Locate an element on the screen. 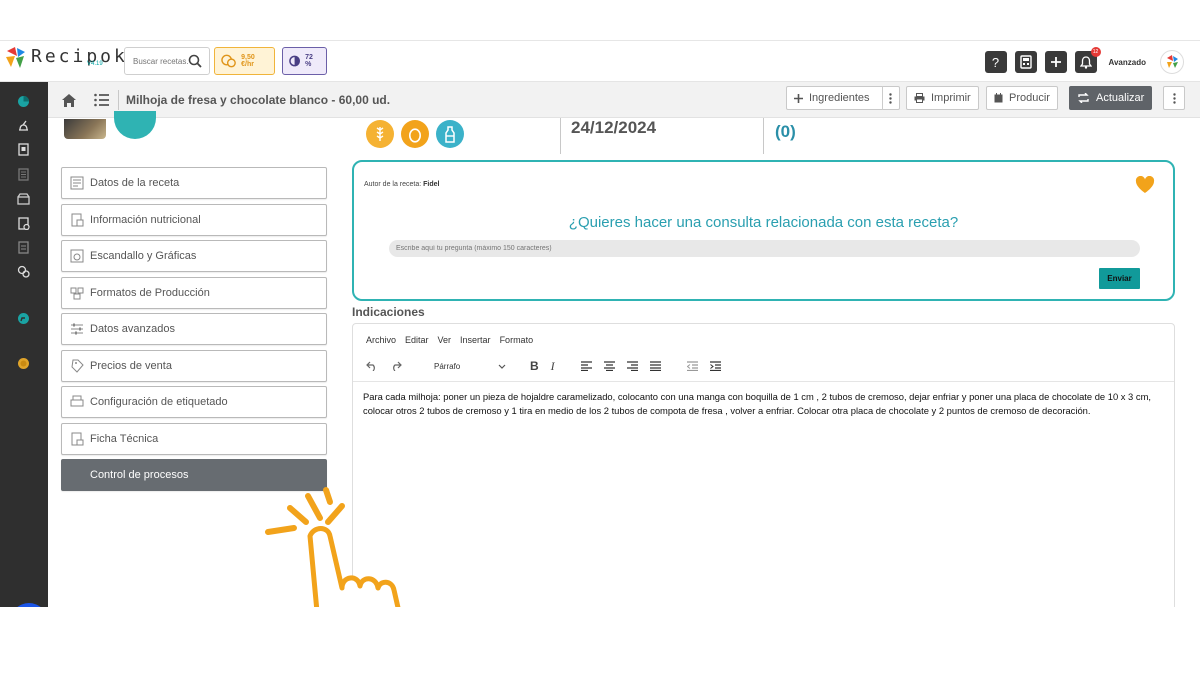 This screenshot has height=675, width=1200. author-prefix: Autor de la receta: is located at coordinates (393, 184).